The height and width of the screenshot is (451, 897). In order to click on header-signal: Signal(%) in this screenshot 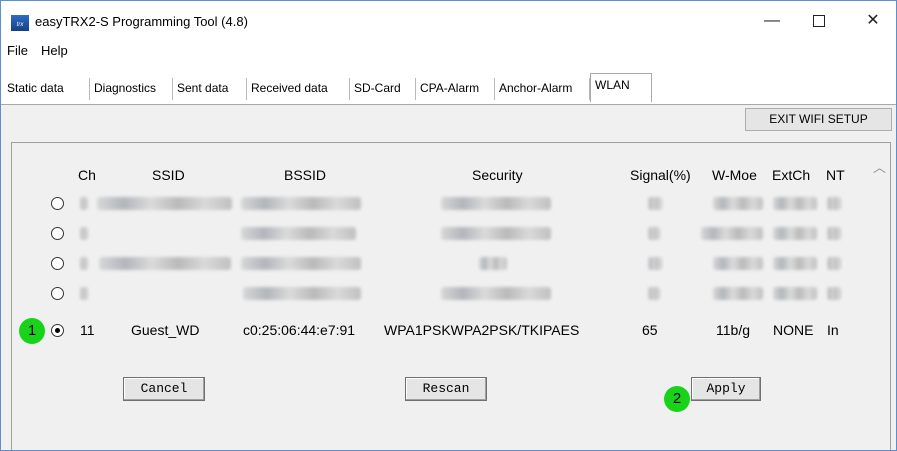, I will do `click(660, 175)`.